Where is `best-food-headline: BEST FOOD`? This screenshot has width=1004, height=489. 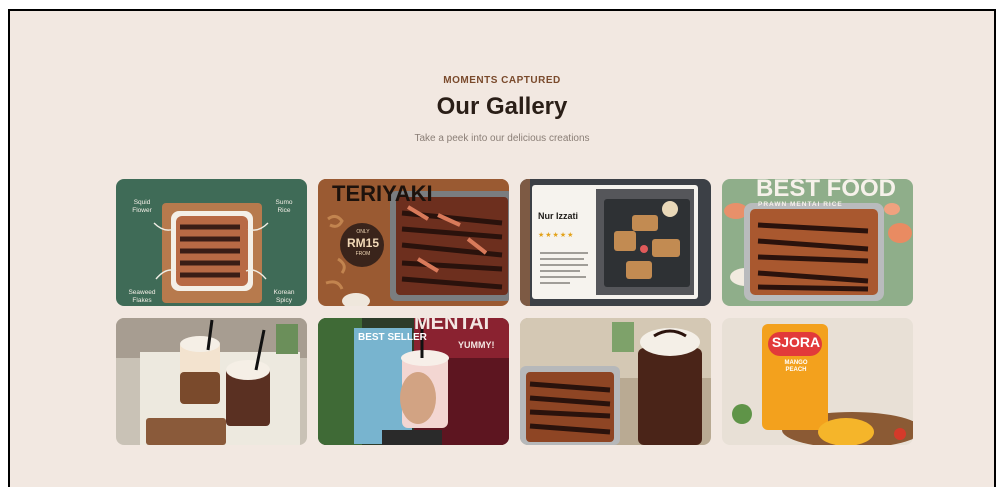
best-food-headline: BEST FOOD is located at coordinates (826, 190).